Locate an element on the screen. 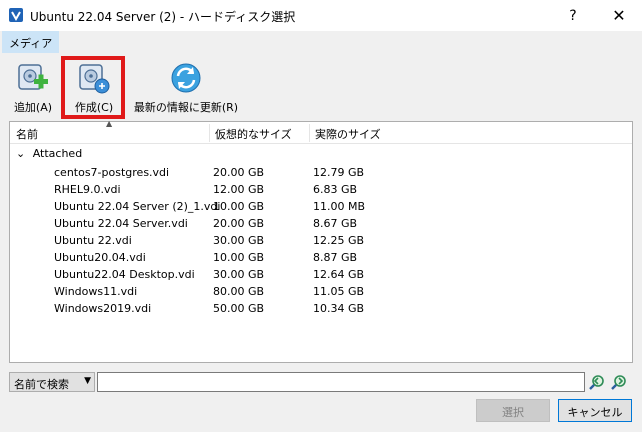 The width and height of the screenshot is (642, 432). search-mode-label: 名前で検索 is located at coordinates (41, 384).